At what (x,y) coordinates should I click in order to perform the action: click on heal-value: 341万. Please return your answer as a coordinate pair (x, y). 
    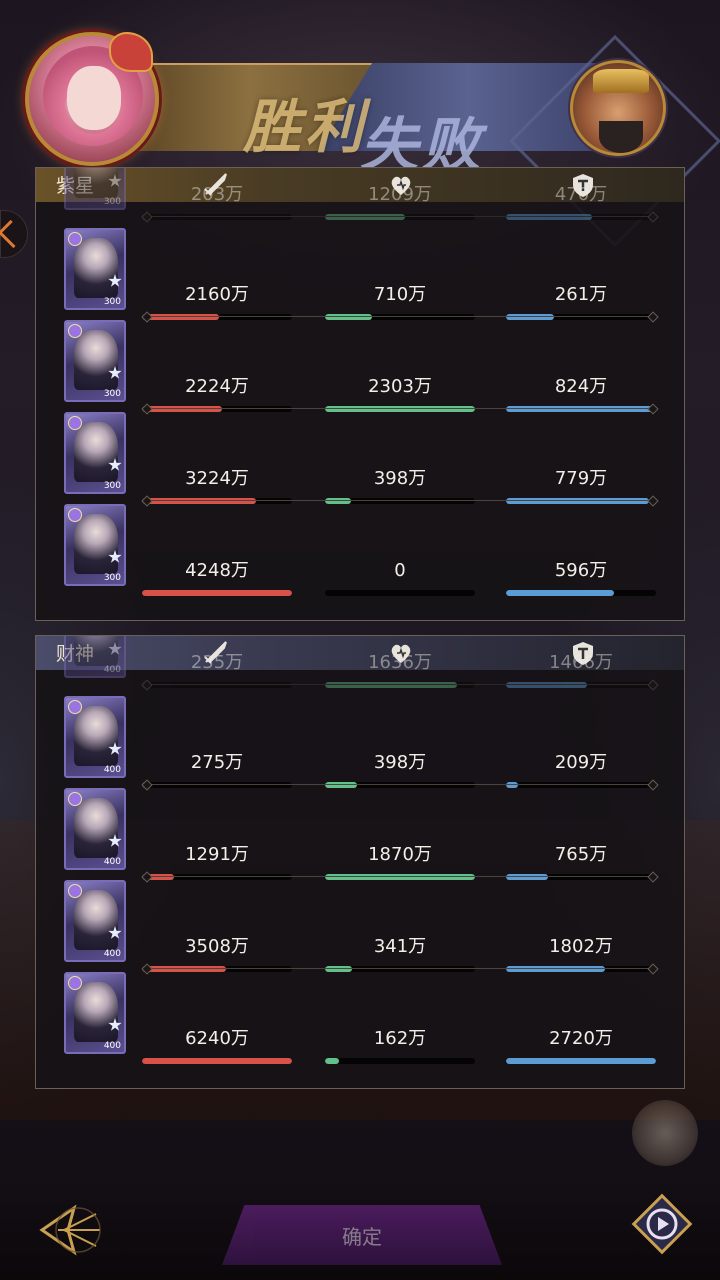
    Looking at the image, I should click on (400, 946).